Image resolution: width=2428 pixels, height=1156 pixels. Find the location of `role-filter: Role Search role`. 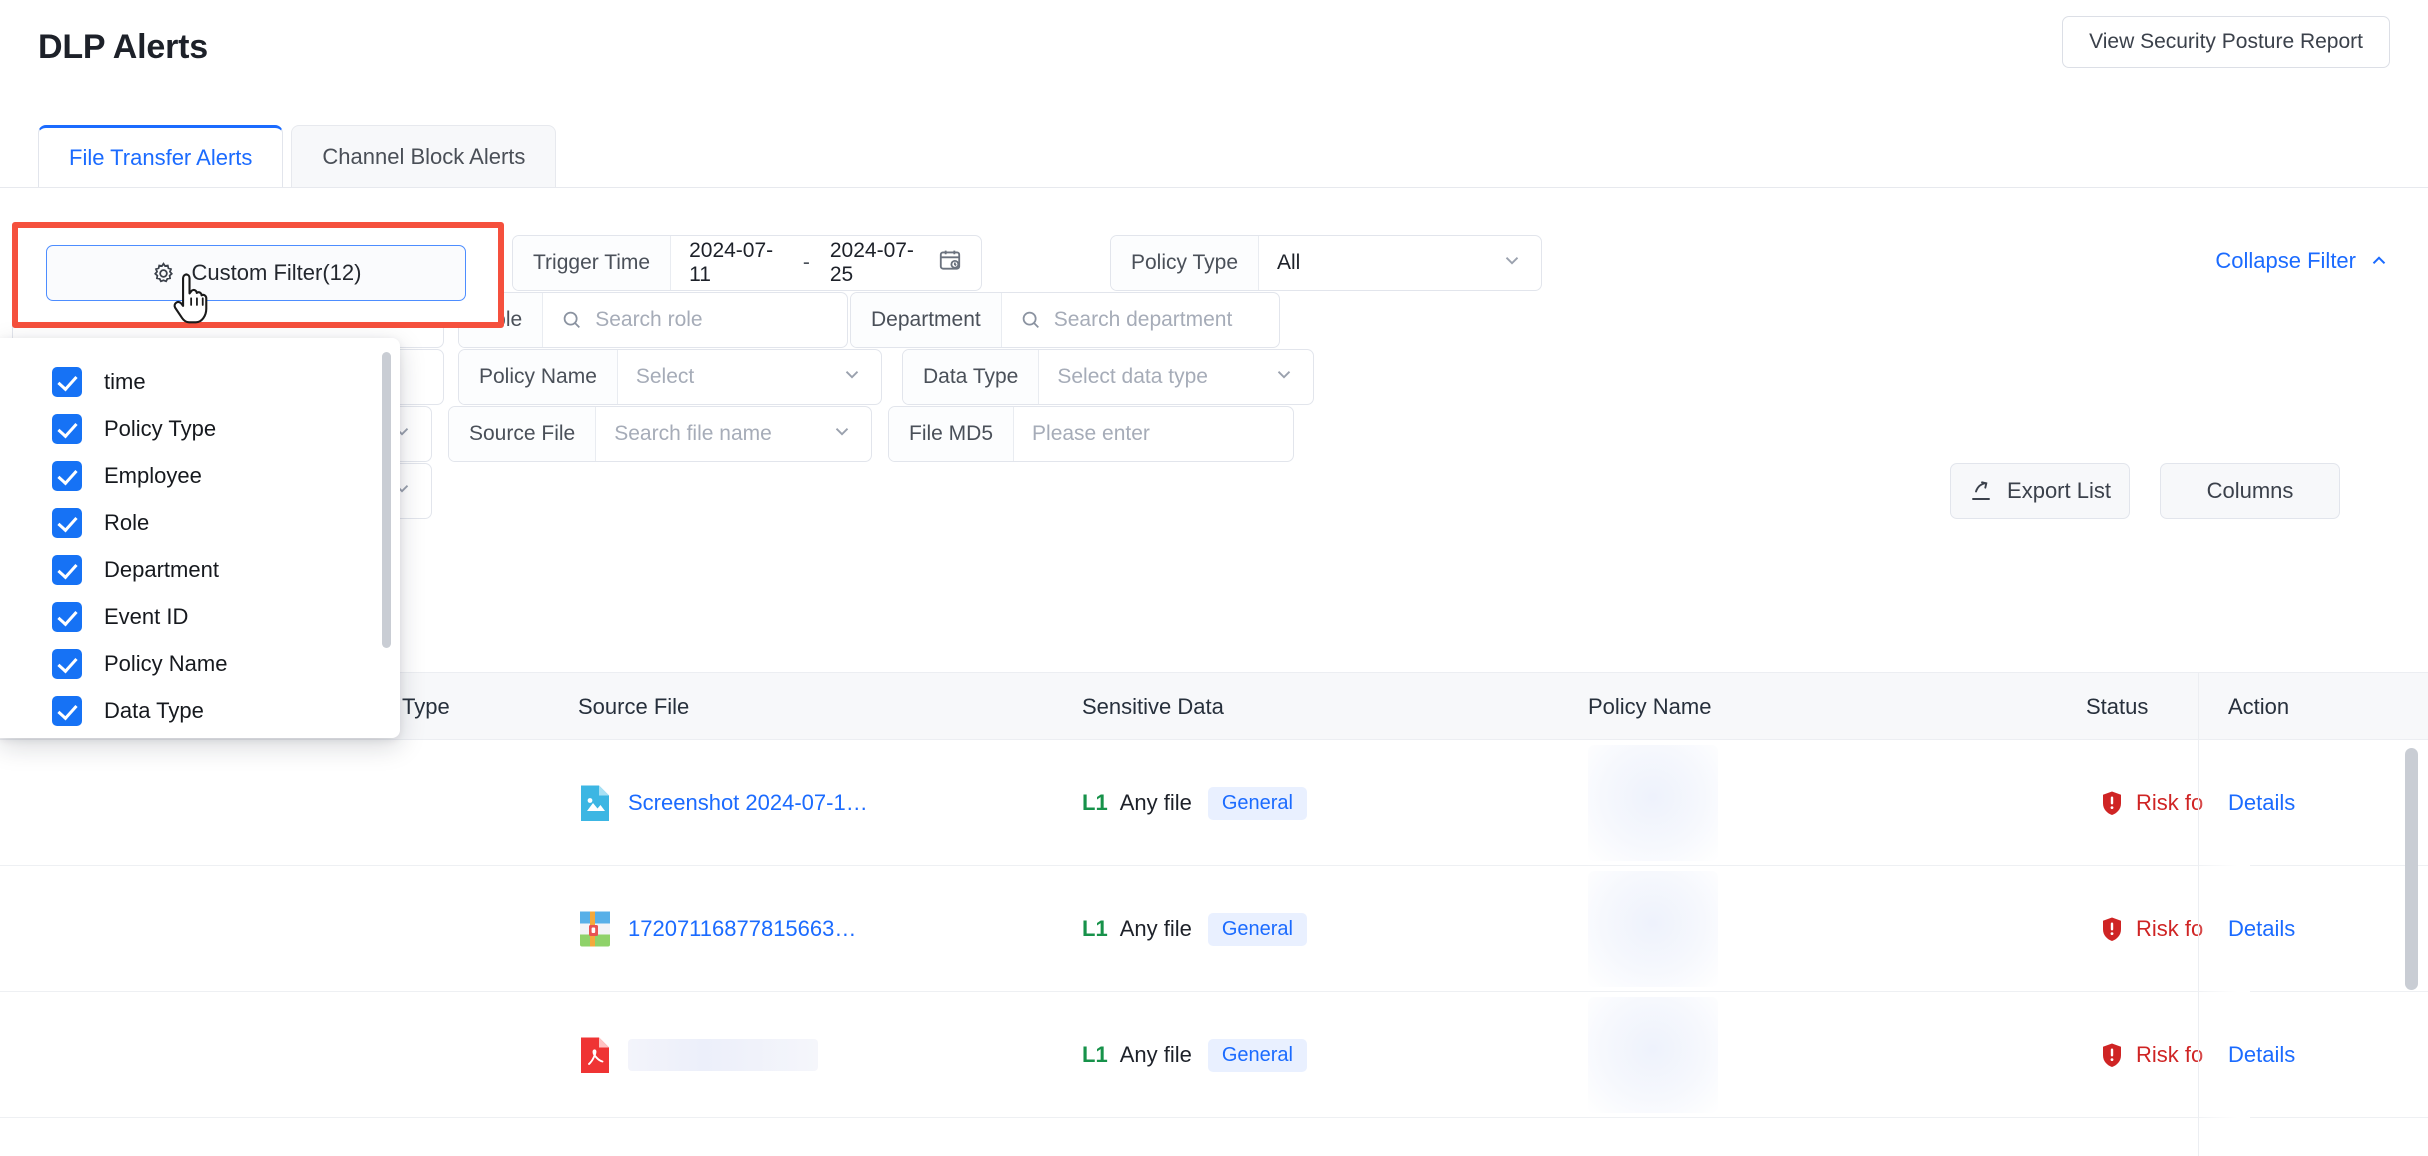

role-filter: Role Search role is located at coordinates (653, 320).